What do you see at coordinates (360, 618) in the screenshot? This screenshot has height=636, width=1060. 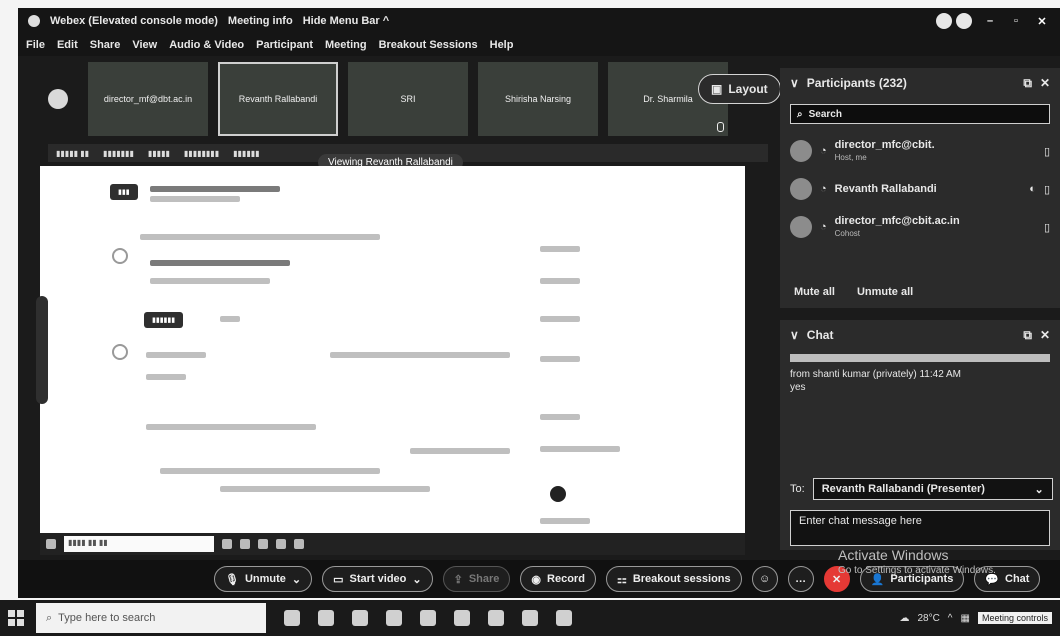 I see `mail-icon` at bounding box center [360, 618].